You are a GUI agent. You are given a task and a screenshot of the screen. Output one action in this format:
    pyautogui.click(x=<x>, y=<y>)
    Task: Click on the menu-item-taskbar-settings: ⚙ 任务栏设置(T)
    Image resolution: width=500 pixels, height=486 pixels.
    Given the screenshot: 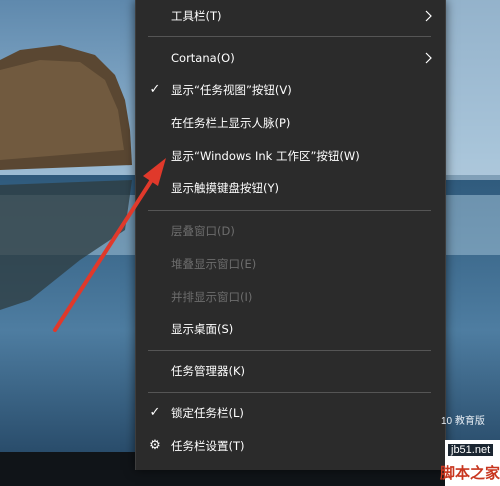 What is the action you would take?
    pyautogui.click(x=290, y=446)
    